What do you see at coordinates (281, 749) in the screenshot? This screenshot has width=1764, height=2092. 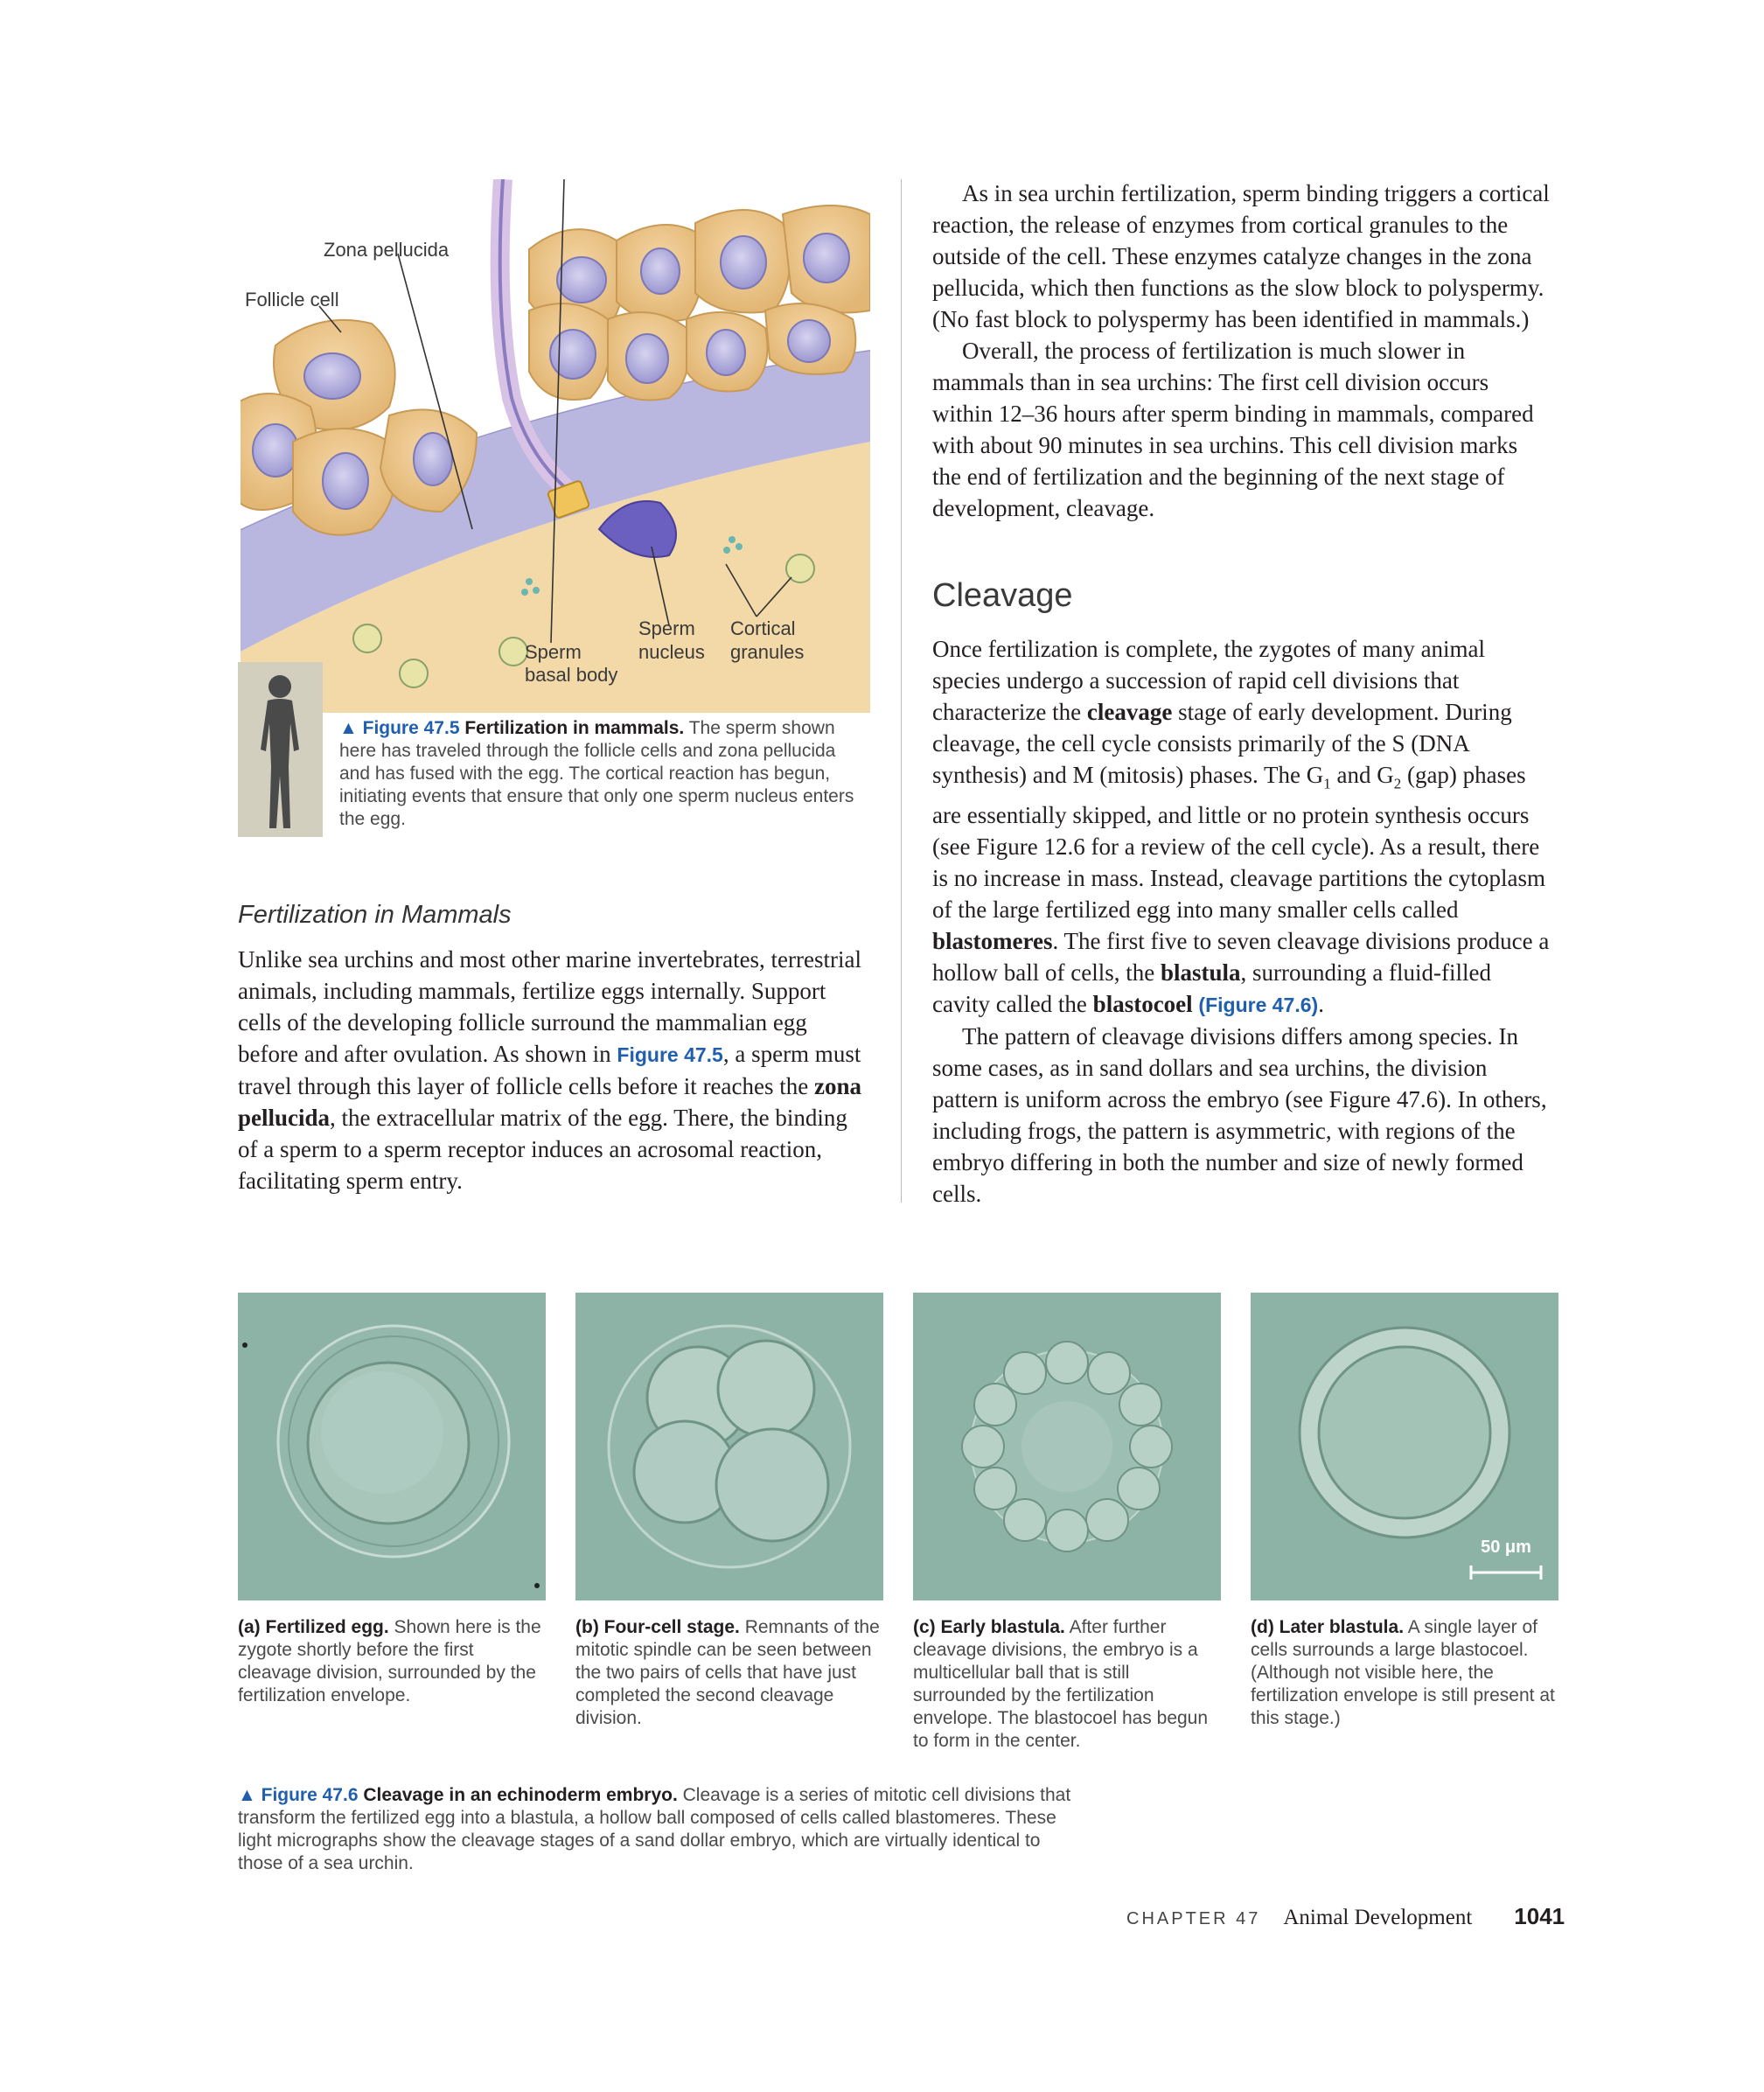 I see `mammal-icon` at bounding box center [281, 749].